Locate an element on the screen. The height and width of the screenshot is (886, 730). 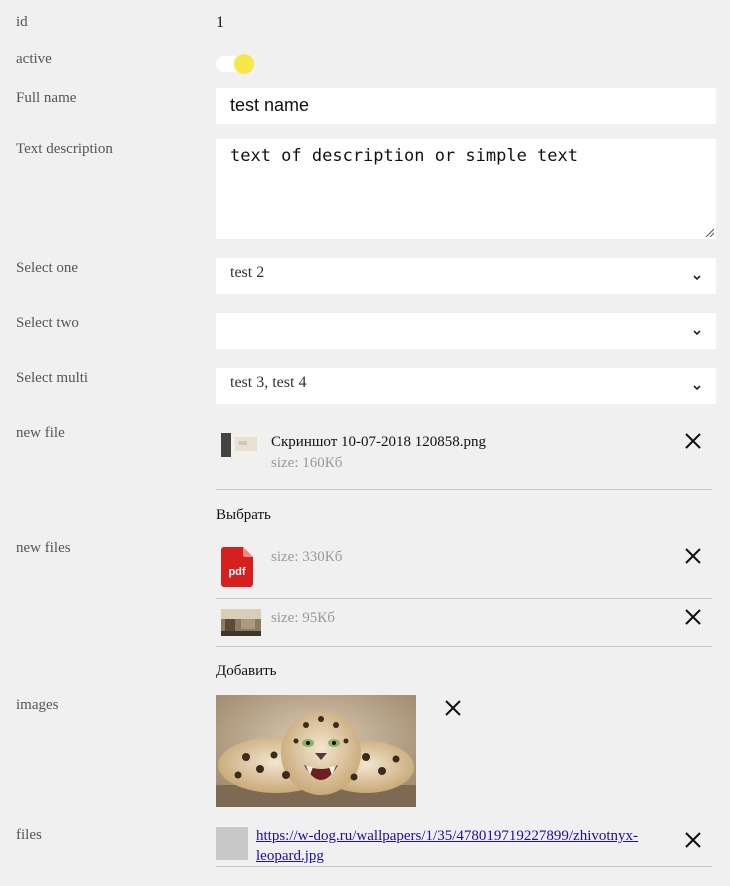
new-files-item-size: size: 95Кб is located at coordinates (303, 618).